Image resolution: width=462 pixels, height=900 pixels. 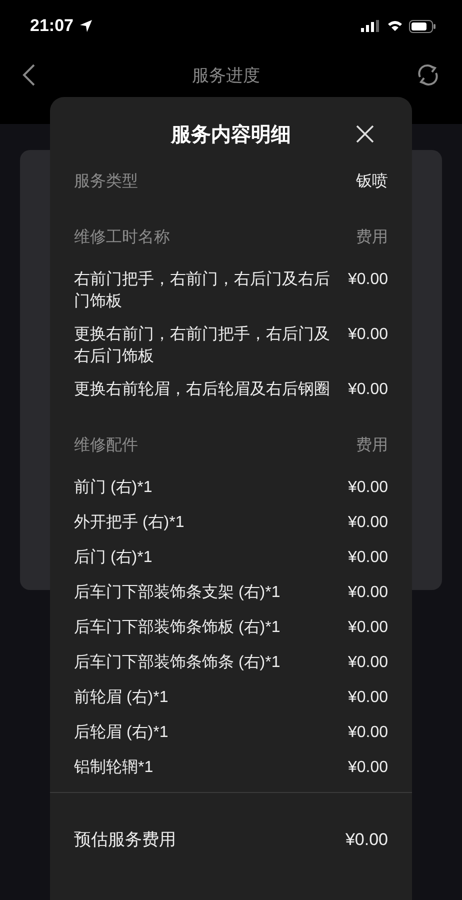 What do you see at coordinates (113, 488) in the screenshot?
I see `part-name: 前门 (右)*1` at bounding box center [113, 488].